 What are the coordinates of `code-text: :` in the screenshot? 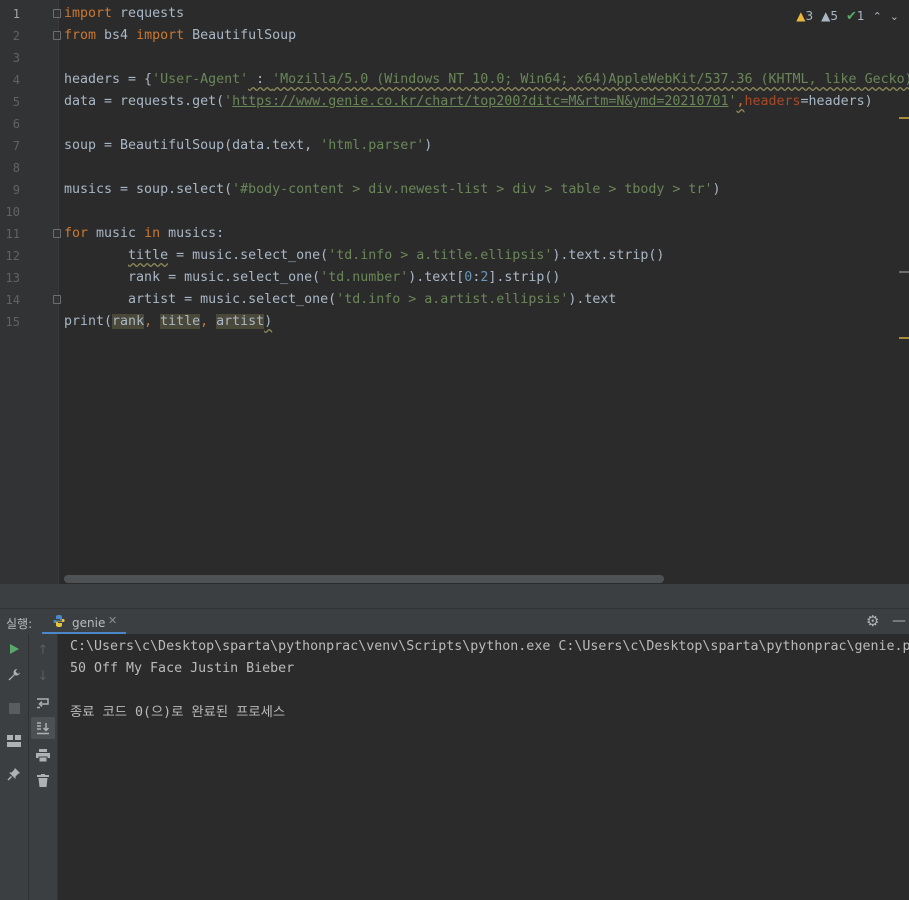 It's located at (260, 79).